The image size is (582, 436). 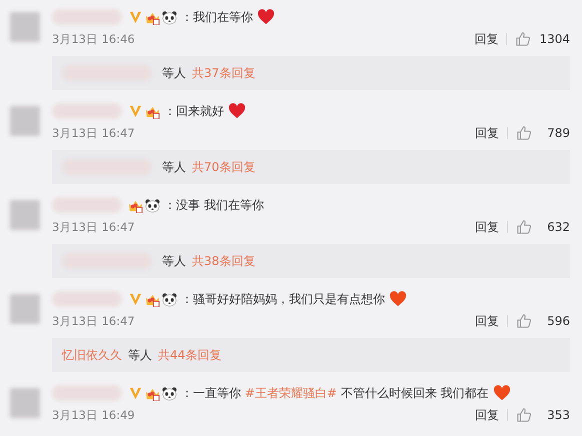 I want to click on comment-time: 3月13日 16:46, so click(x=93, y=39).